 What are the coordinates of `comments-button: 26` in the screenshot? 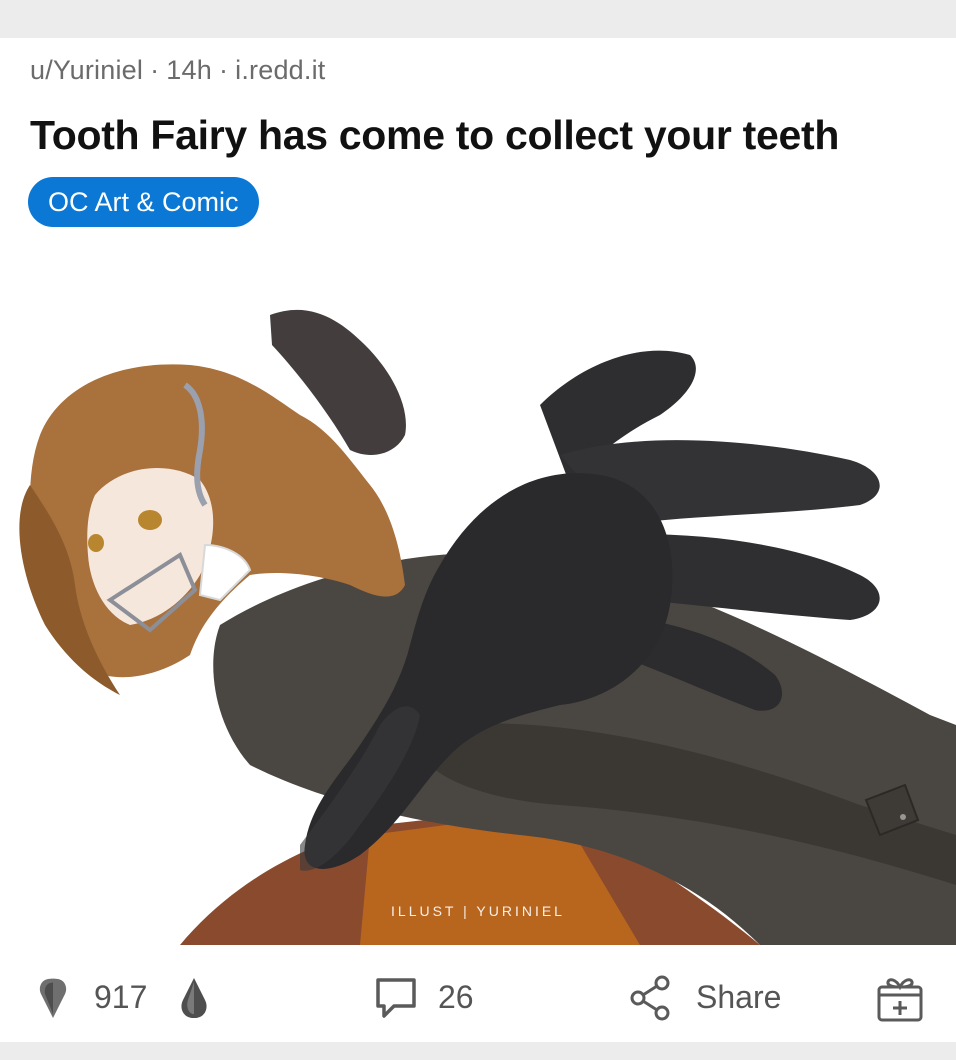 It's located at (423, 997).